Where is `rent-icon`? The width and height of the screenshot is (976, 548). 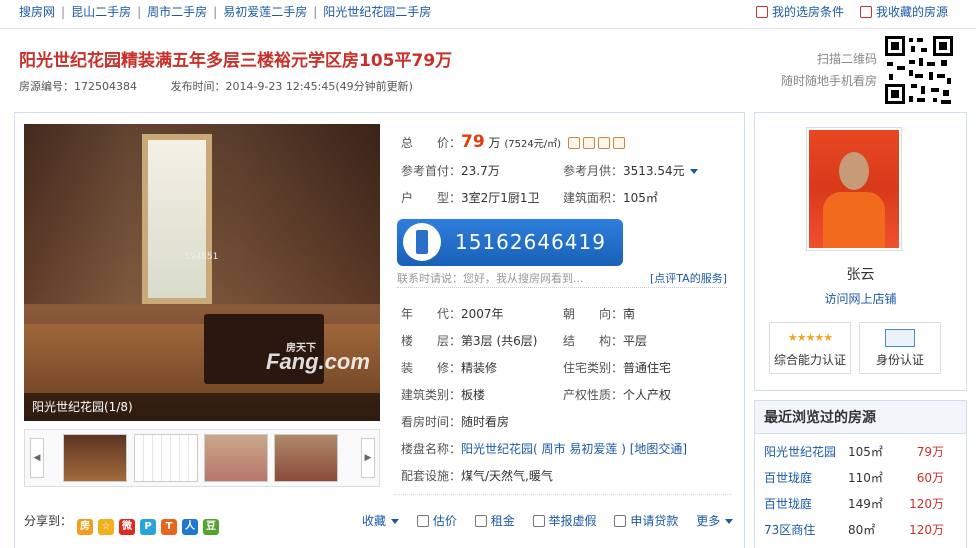
rent-icon is located at coordinates (480, 521).